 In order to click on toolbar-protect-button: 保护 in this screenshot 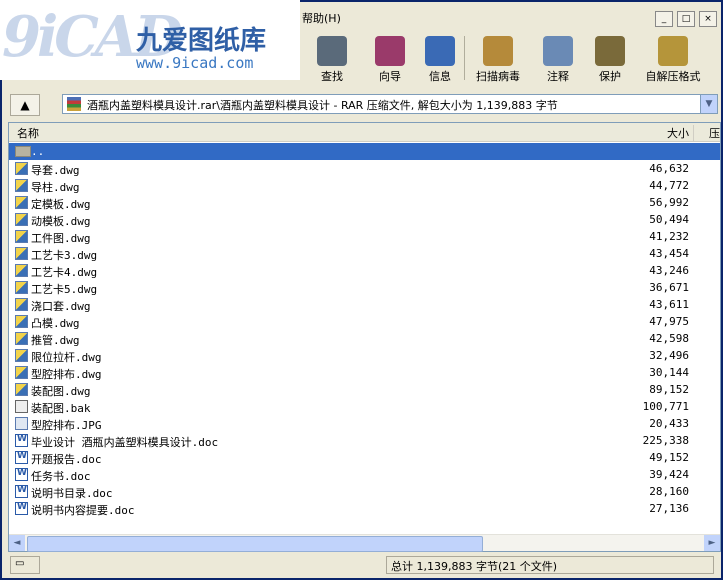, I will do `click(610, 58)`.